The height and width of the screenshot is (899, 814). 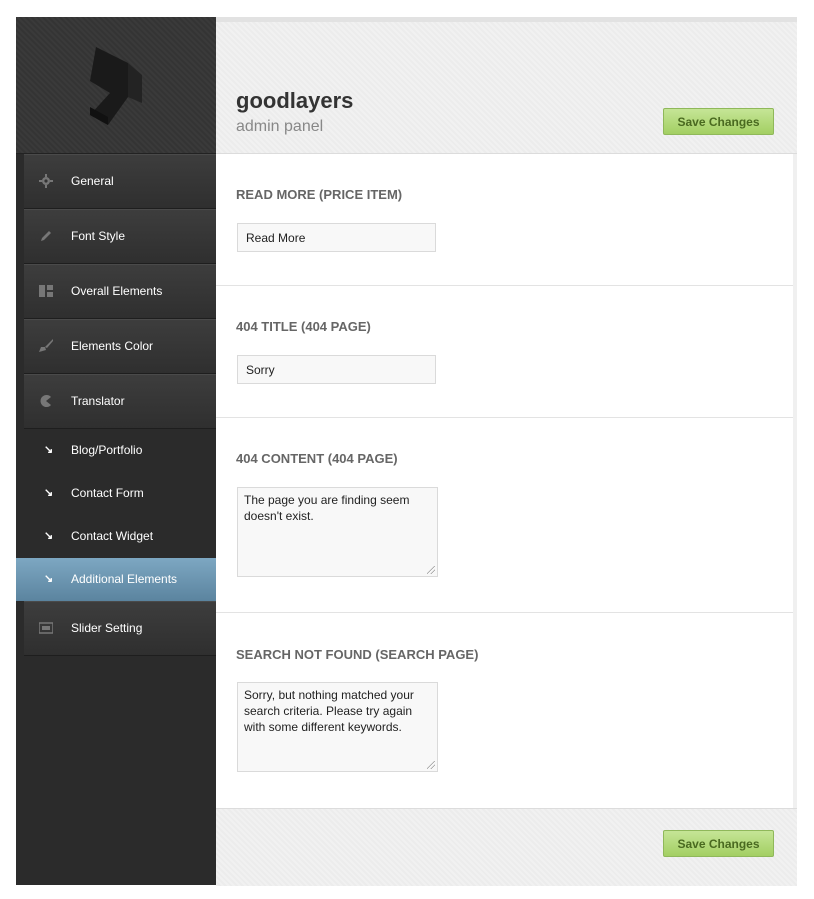 What do you see at coordinates (124, 579) in the screenshot?
I see `subitem-label: Additional Elements` at bounding box center [124, 579].